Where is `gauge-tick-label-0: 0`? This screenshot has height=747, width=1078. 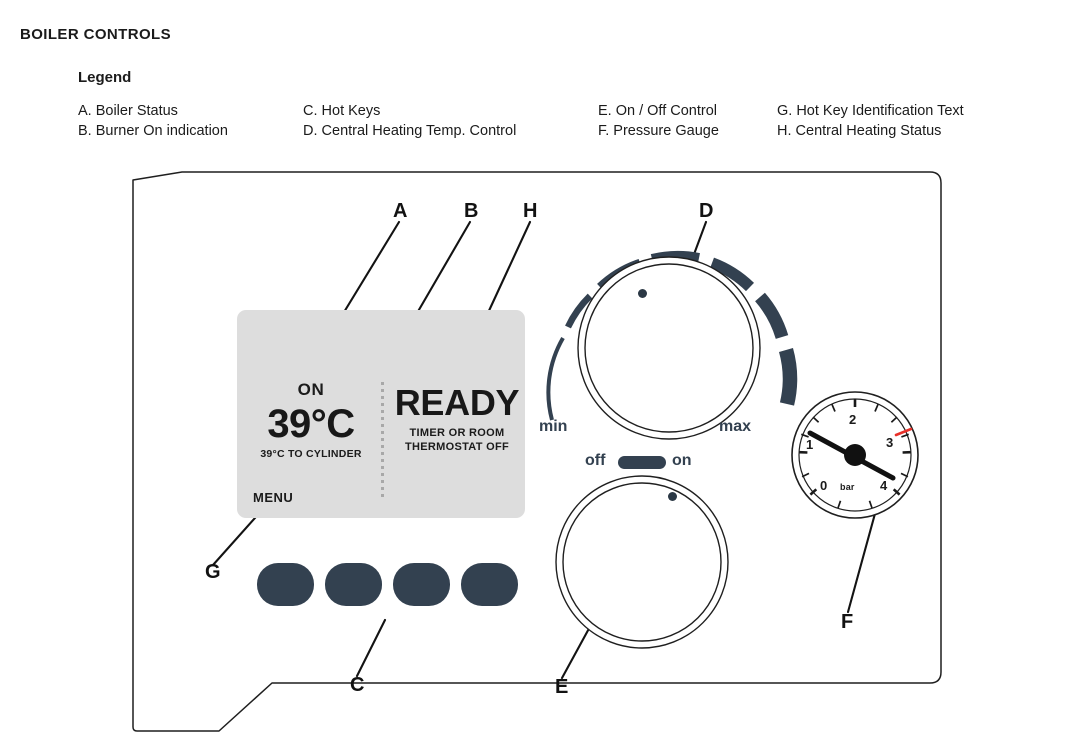 gauge-tick-label-0: 0 is located at coordinates (824, 485).